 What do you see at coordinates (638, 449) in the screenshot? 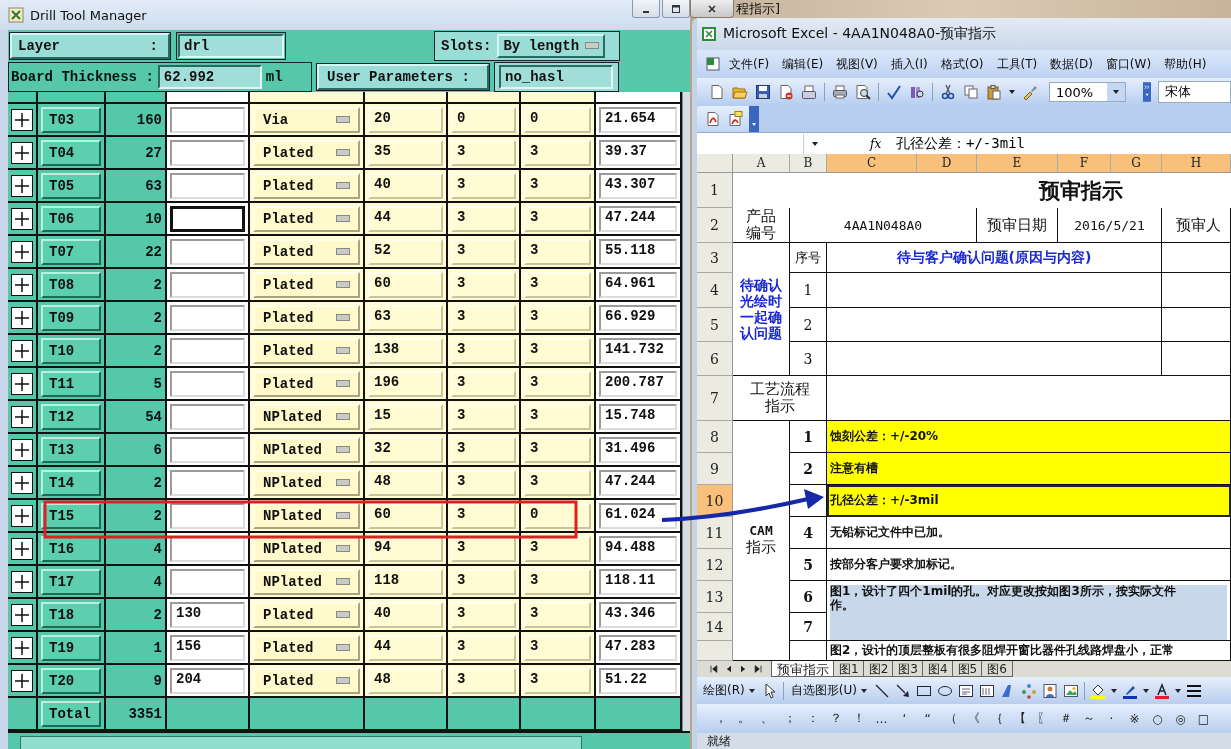
I see `input-field: 31.496` at bounding box center [638, 449].